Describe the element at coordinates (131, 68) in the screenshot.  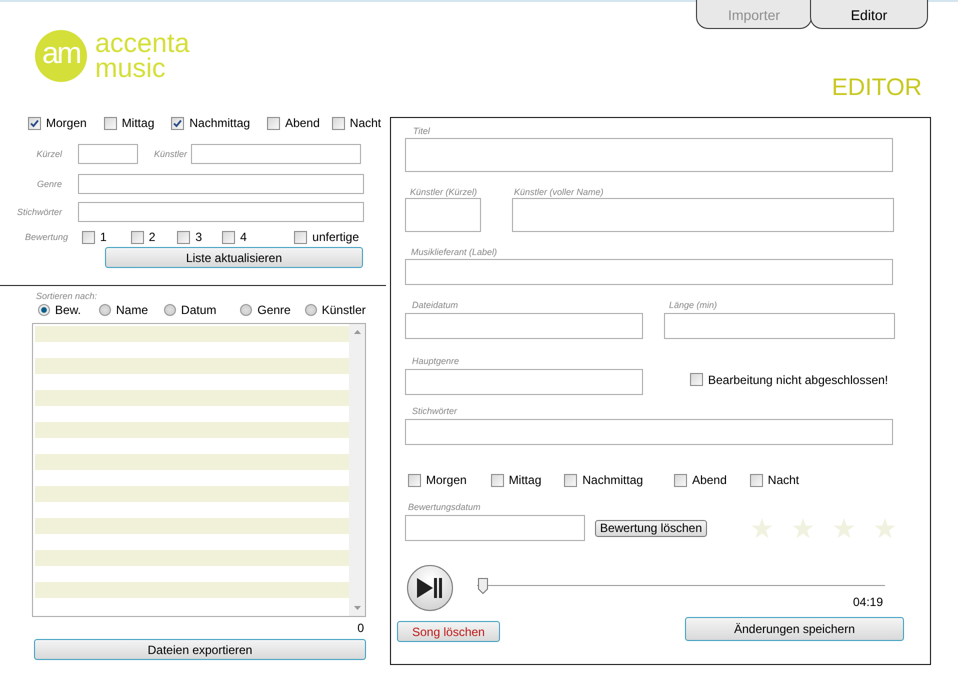
I see `logo-text: music` at that location.